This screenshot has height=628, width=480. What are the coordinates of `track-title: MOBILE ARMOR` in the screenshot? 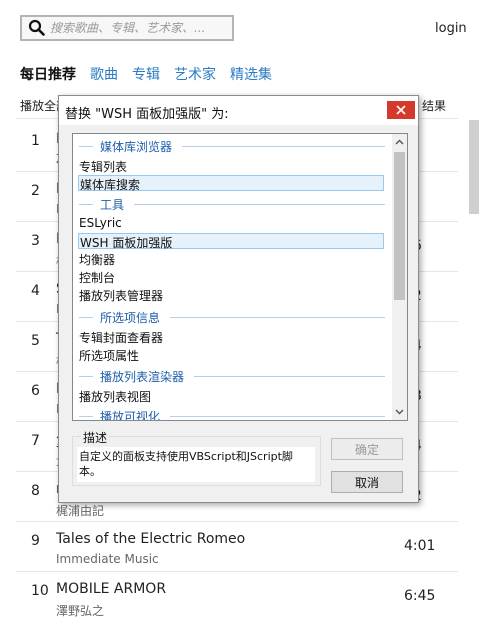 It's located at (111, 589).